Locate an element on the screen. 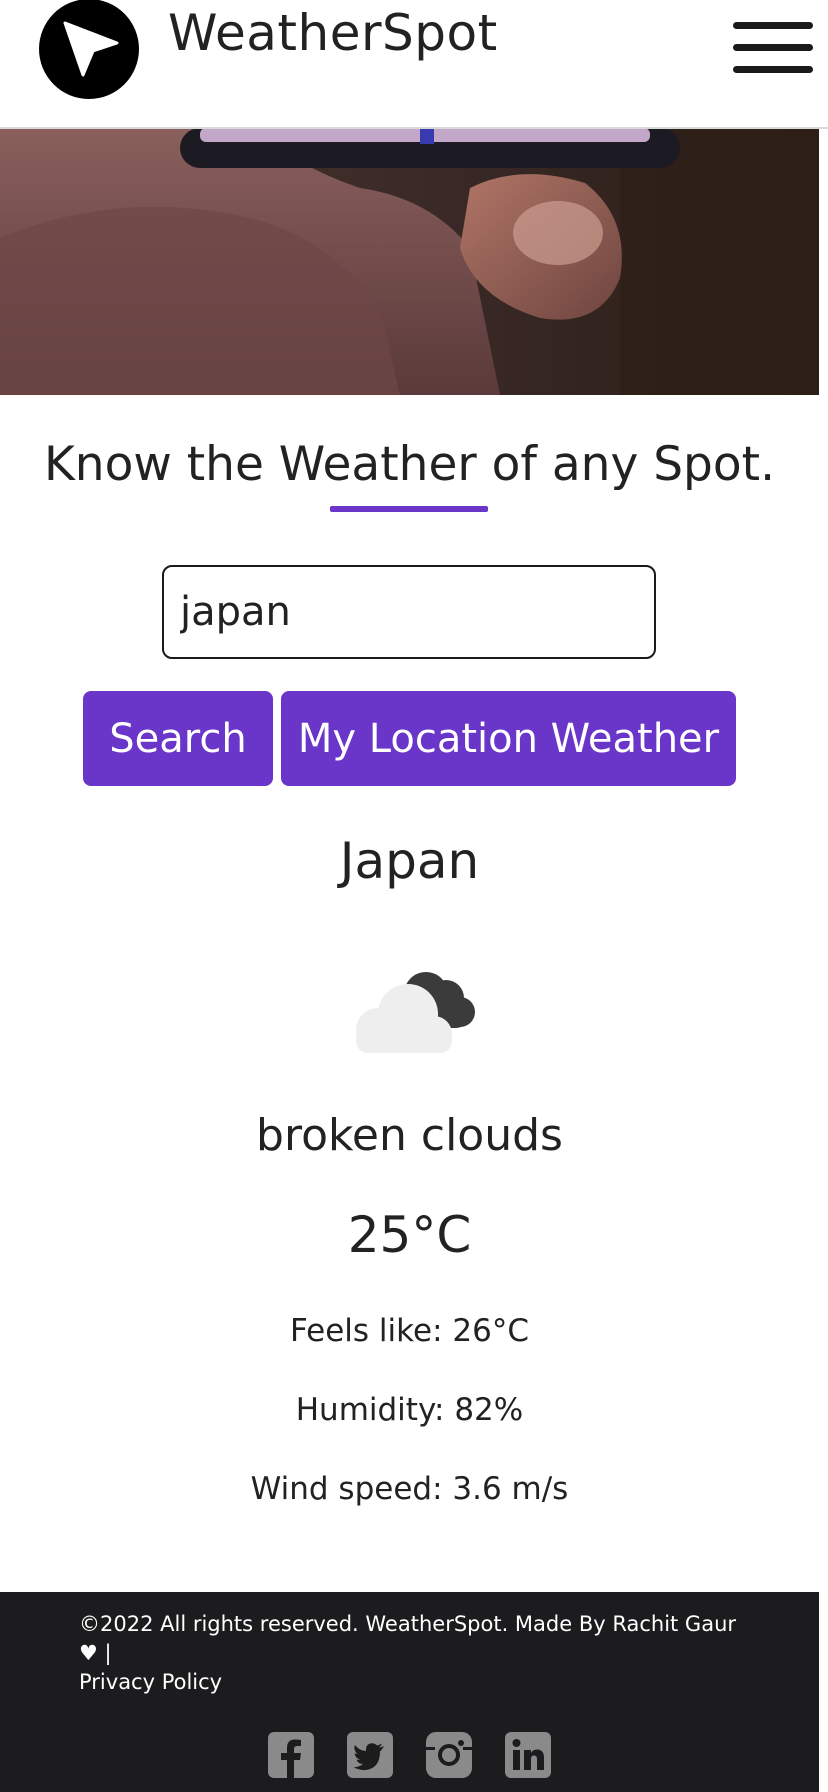  privacy-policy-link: Privacy Policy is located at coordinates (150, 1682).